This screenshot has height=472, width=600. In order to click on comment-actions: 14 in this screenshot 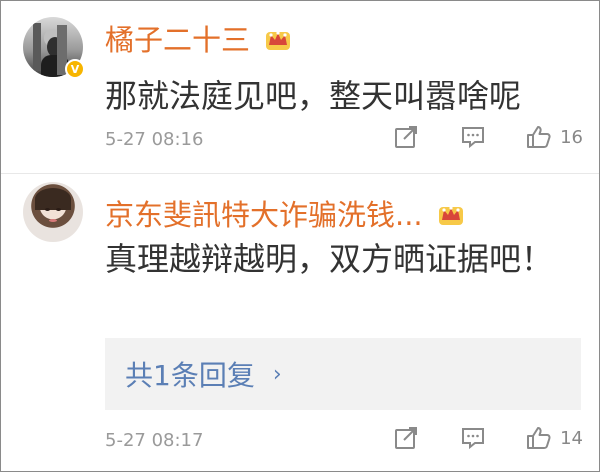, I will do `click(468, 438)`.